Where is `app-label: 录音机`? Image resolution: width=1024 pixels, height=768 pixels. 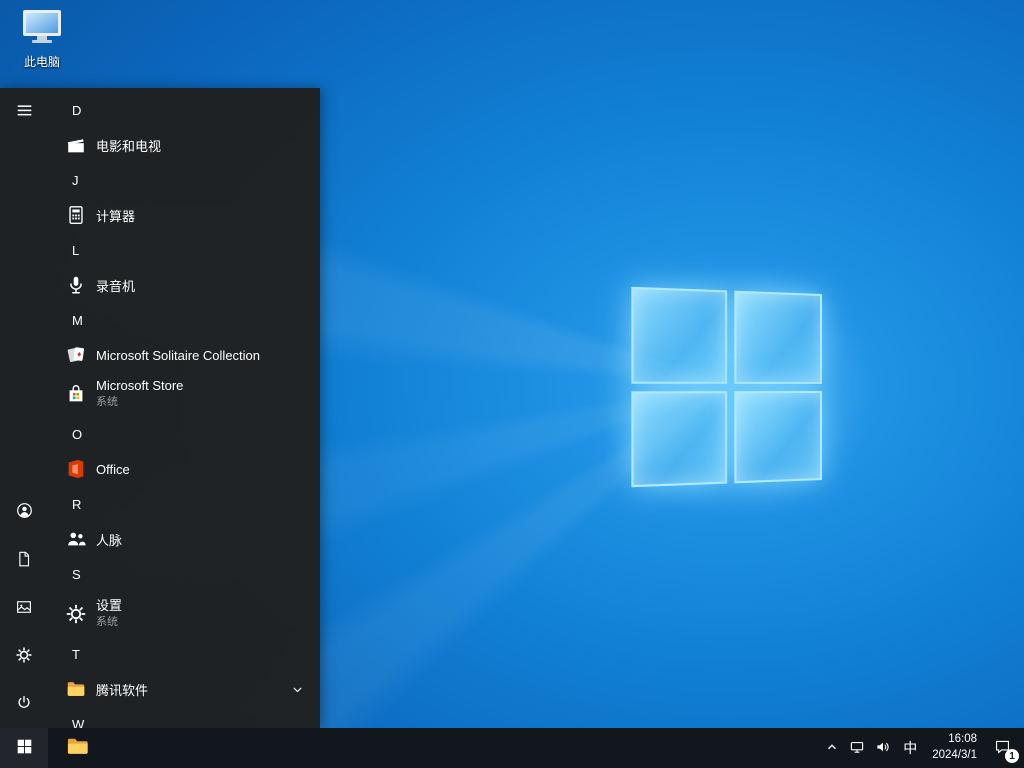
app-label: 录音机 is located at coordinates (116, 286).